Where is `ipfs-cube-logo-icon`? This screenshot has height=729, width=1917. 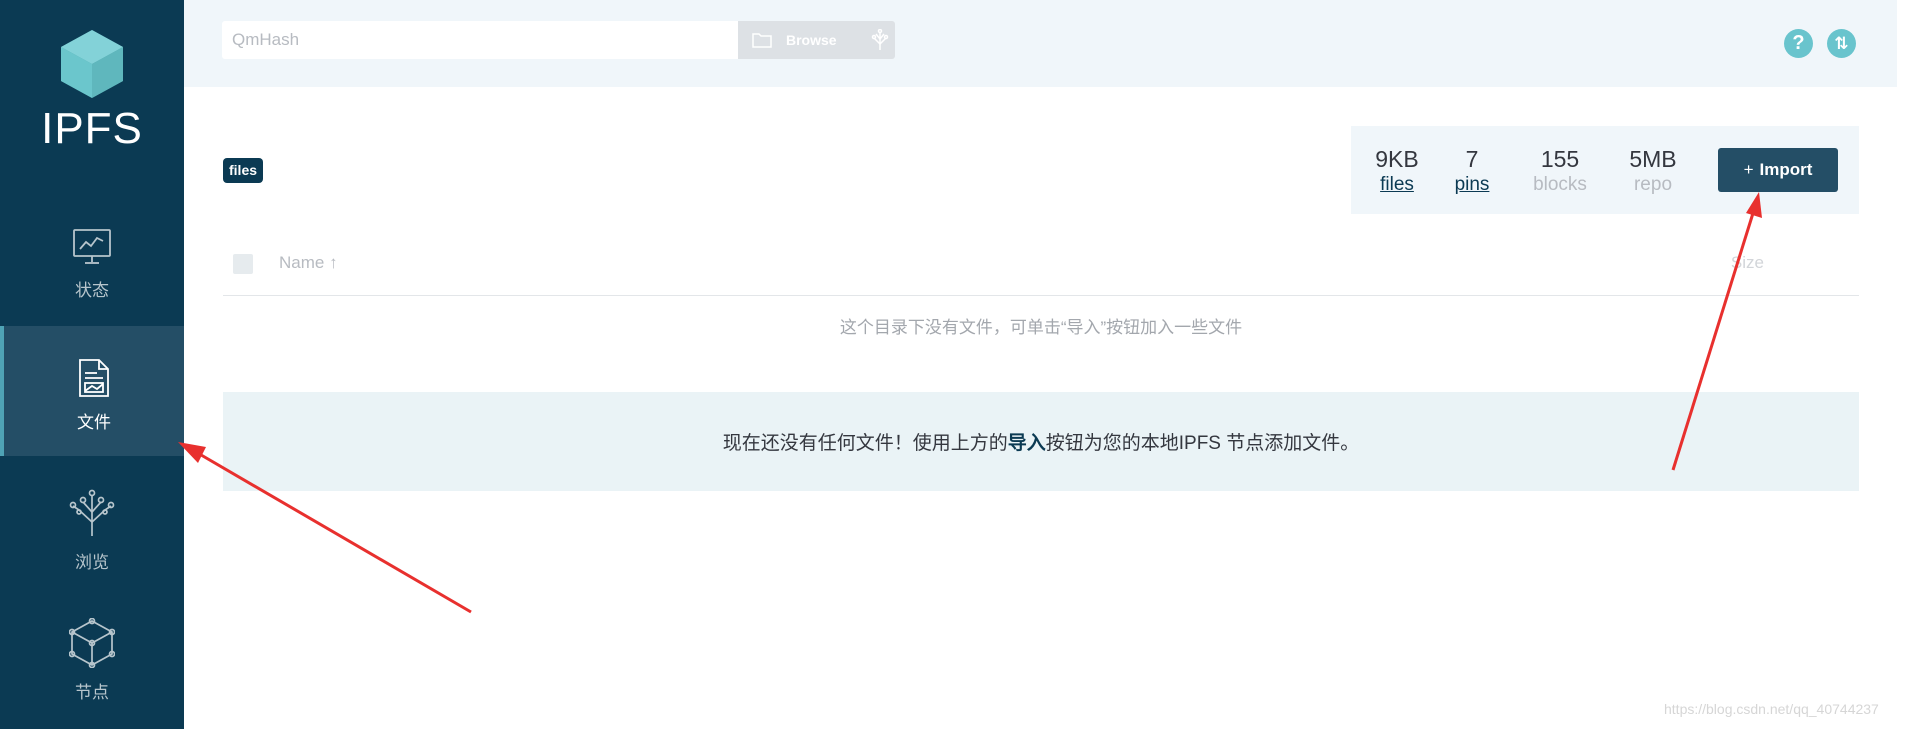
ipfs-cube-logo-icon is located at coordinates (92, 64).